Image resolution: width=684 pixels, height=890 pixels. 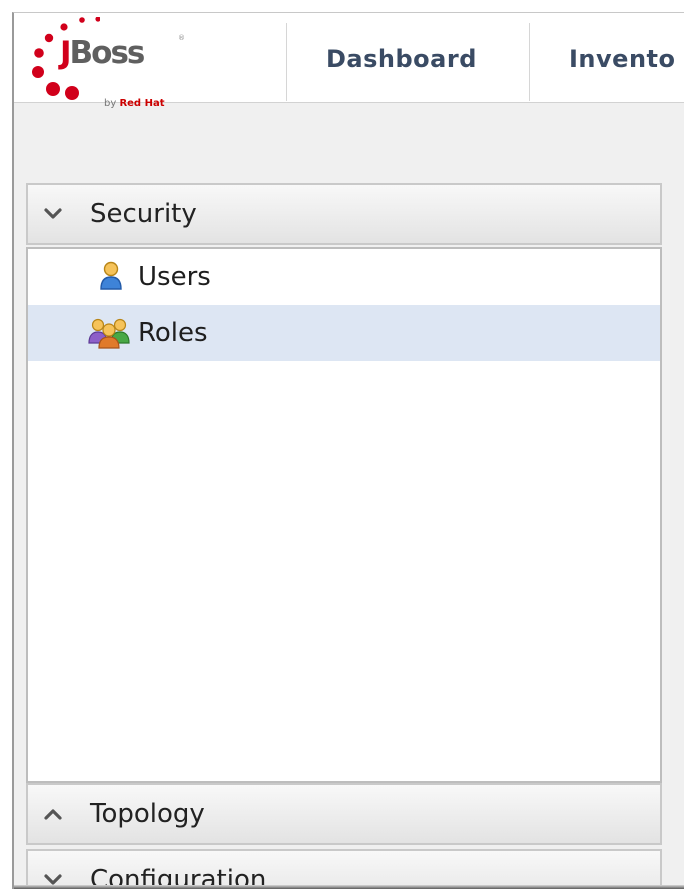 I want to click on section-label-security: Security, so click(x=143, y=214).